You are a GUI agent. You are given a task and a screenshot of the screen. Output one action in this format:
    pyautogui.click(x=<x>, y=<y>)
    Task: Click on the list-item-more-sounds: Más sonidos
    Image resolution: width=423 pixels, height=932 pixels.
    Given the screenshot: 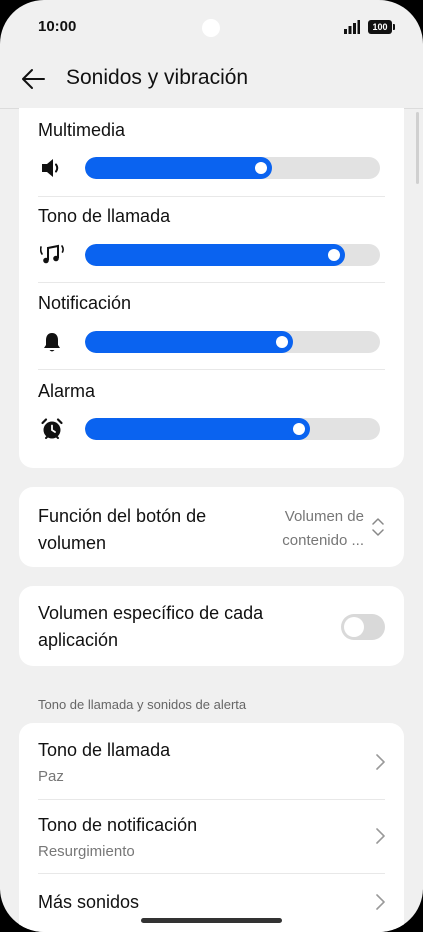 What is the action you would take?
    pyautogui.click(x=211, y=902)
    